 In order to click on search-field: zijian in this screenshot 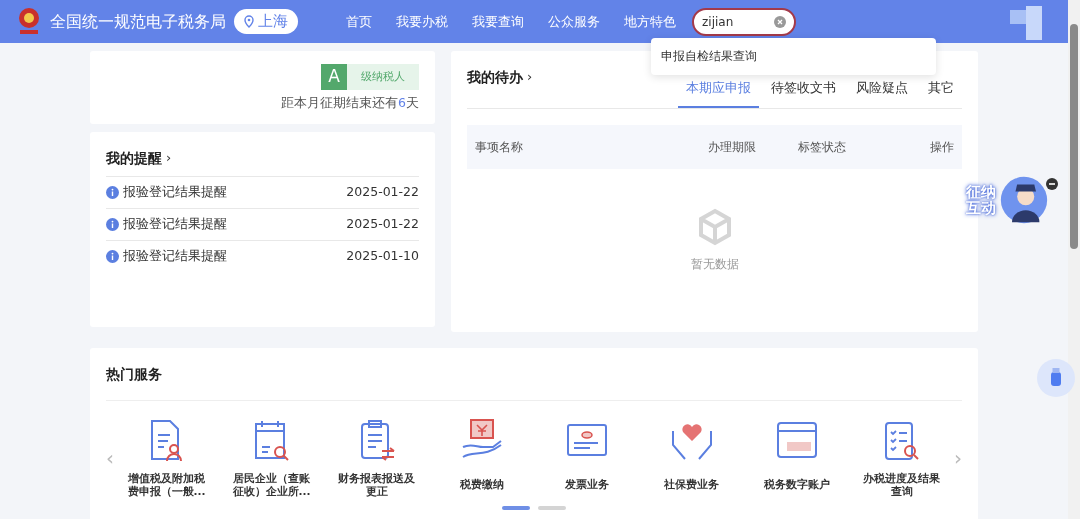, I will do `click(744, 21)`.